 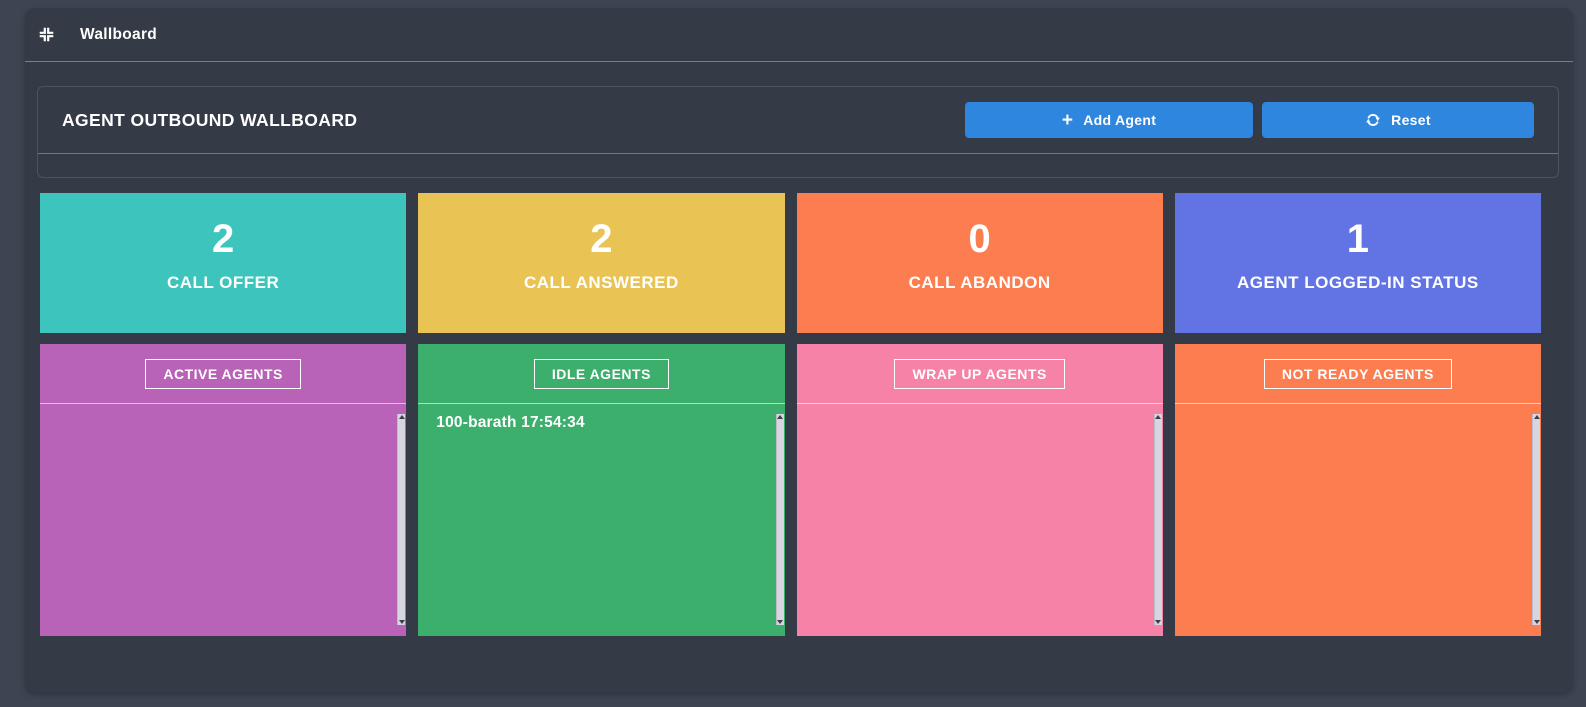 What do you see at coordinates (1357, 263) in the screenshot?
I see `stat-card-agent-logged-in-status: 1 AGENT LOGGED-IN STATUS` at bounding box center [1357, 263].